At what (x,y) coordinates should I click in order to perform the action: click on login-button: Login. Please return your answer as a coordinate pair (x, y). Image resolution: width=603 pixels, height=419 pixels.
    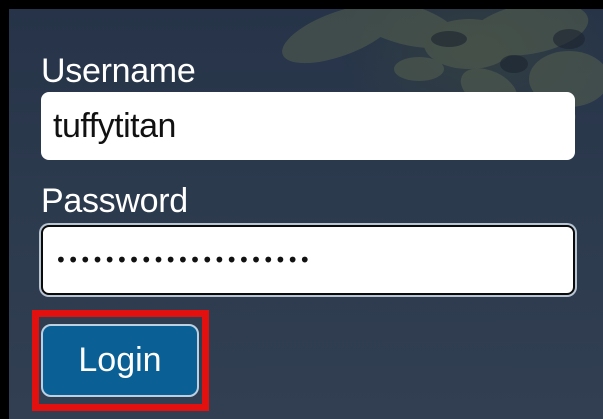
    Looking at the image, I should click on (120, 360).